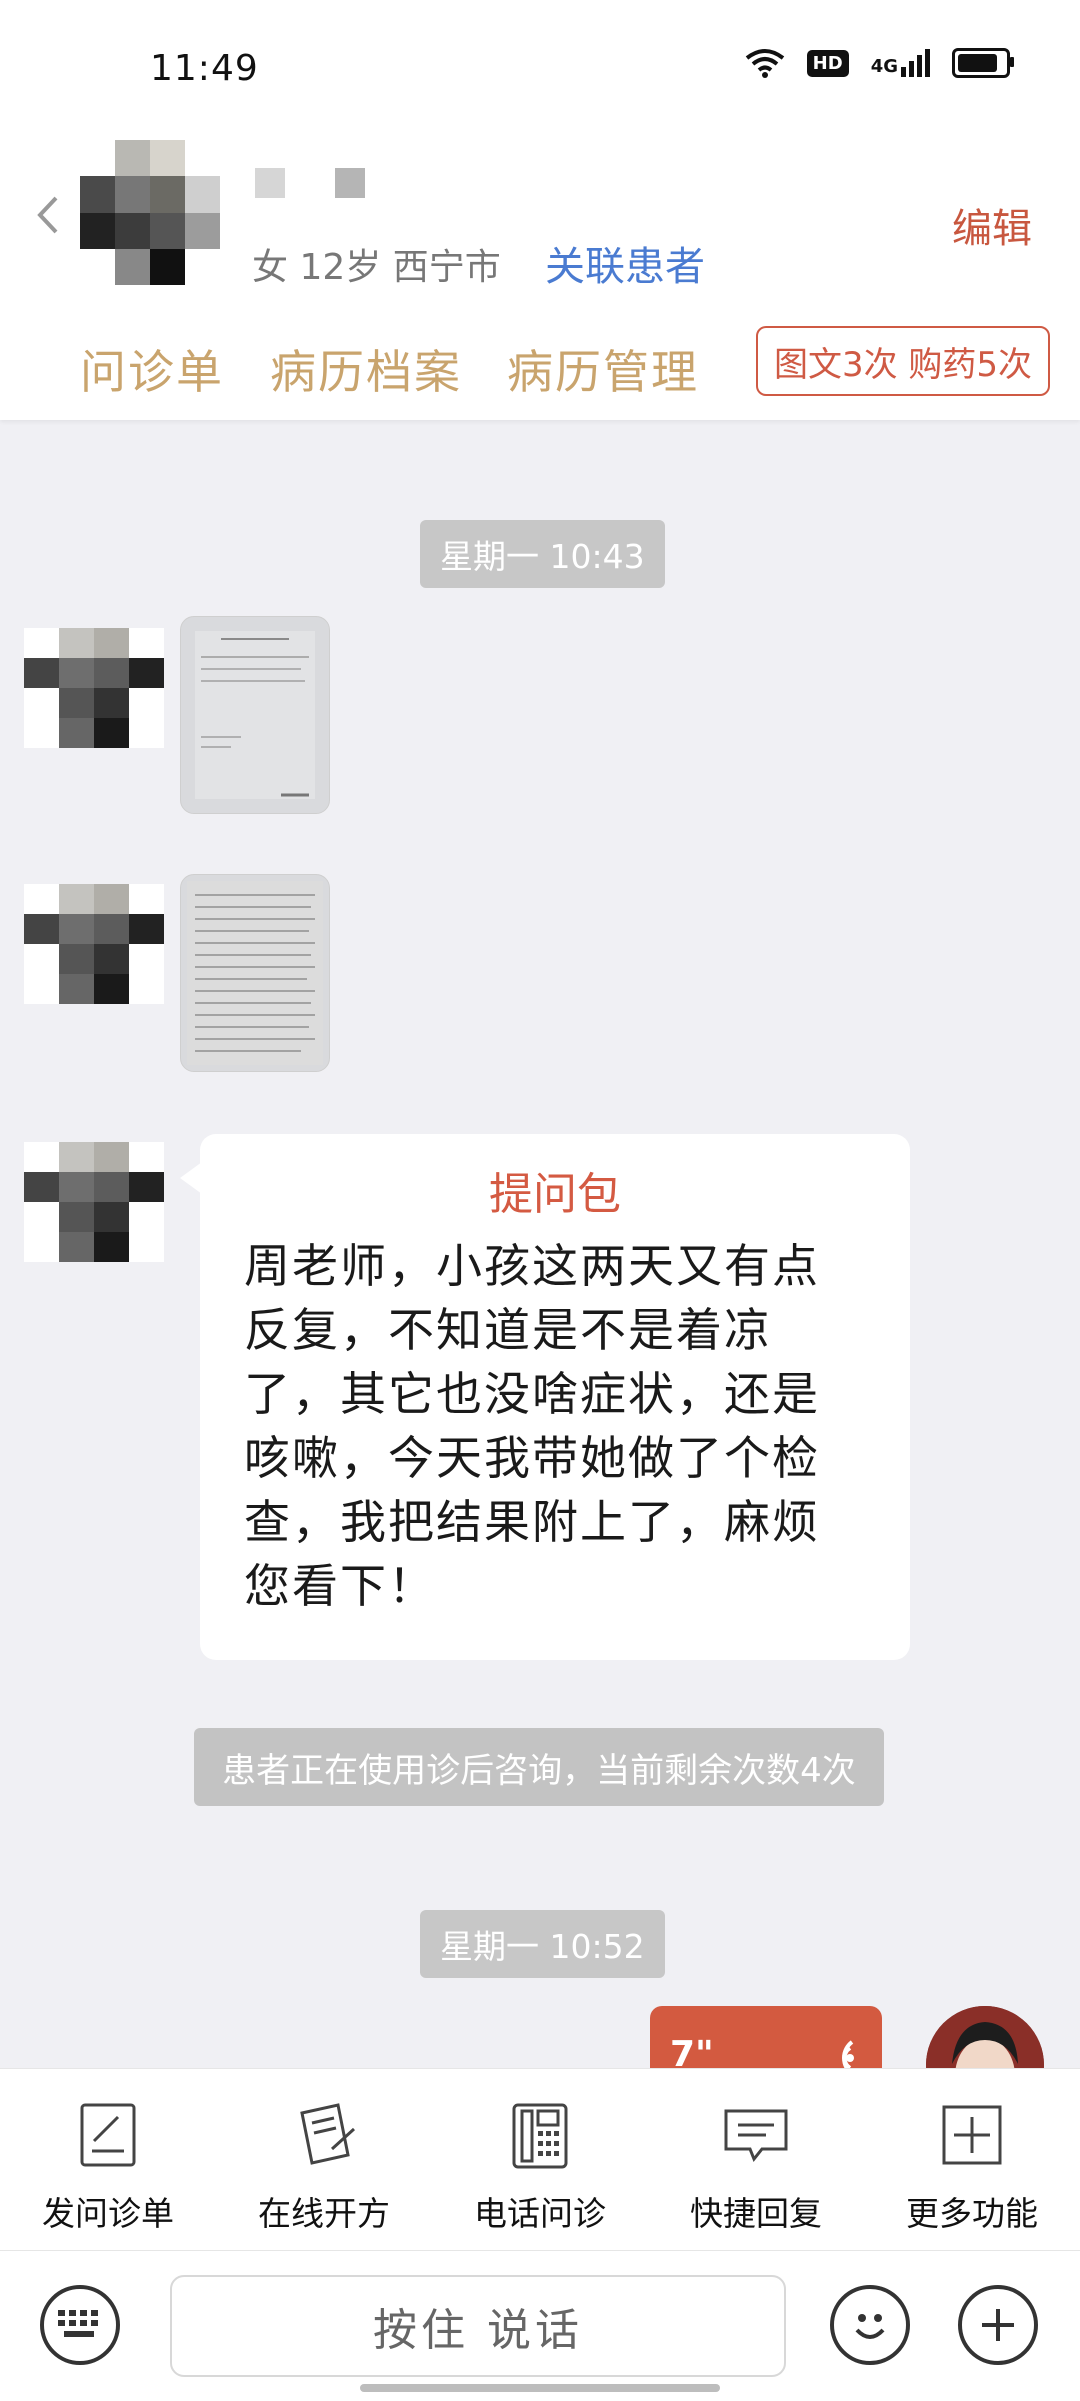 Image resolution: width=1080 pixels, height=2401 pixels. I want to click on emoji-button, so click(870, 2325).